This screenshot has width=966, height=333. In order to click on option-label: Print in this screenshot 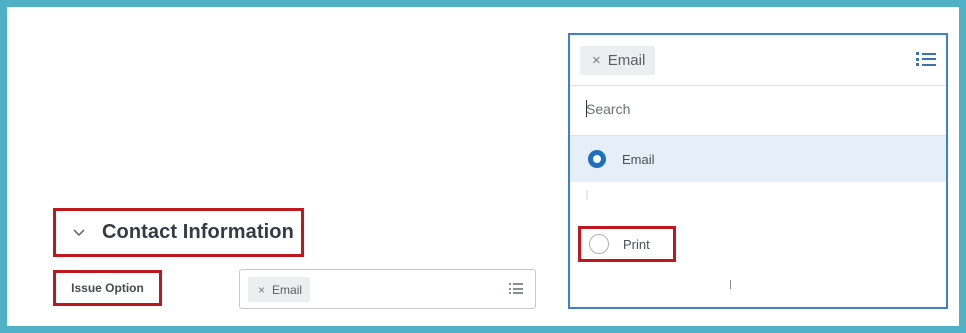, I will do `click(636, 244)`.